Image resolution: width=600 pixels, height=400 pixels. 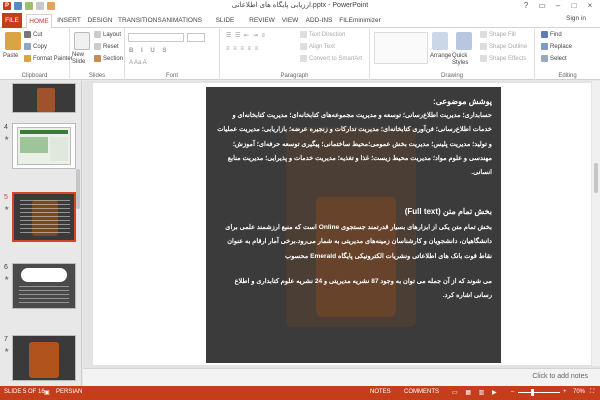 What do you see at coordinates (567, 76) in the screenshot?
I see `editing-label: Editing` at bounding box center [567, 76].